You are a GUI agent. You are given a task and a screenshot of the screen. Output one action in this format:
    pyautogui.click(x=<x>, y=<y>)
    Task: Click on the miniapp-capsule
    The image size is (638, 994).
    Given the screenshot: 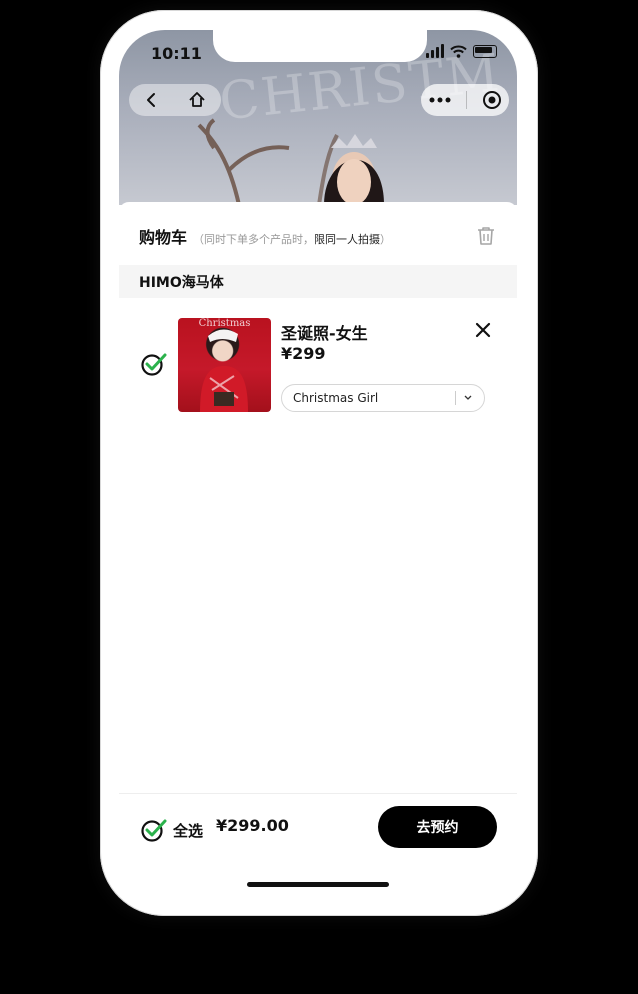 What is the action you would take?
    pyautogui.click(x=465, y=100)
    